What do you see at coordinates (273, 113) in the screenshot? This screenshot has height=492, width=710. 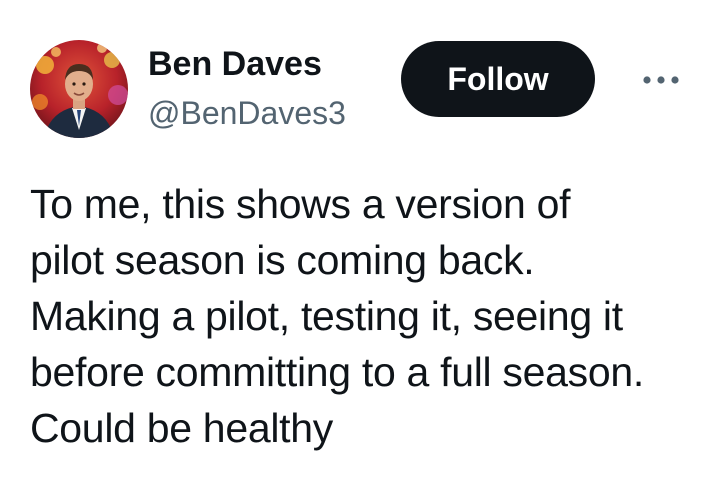 I see `author-handle: @BenDaves3` at bounding box center [273, 113].